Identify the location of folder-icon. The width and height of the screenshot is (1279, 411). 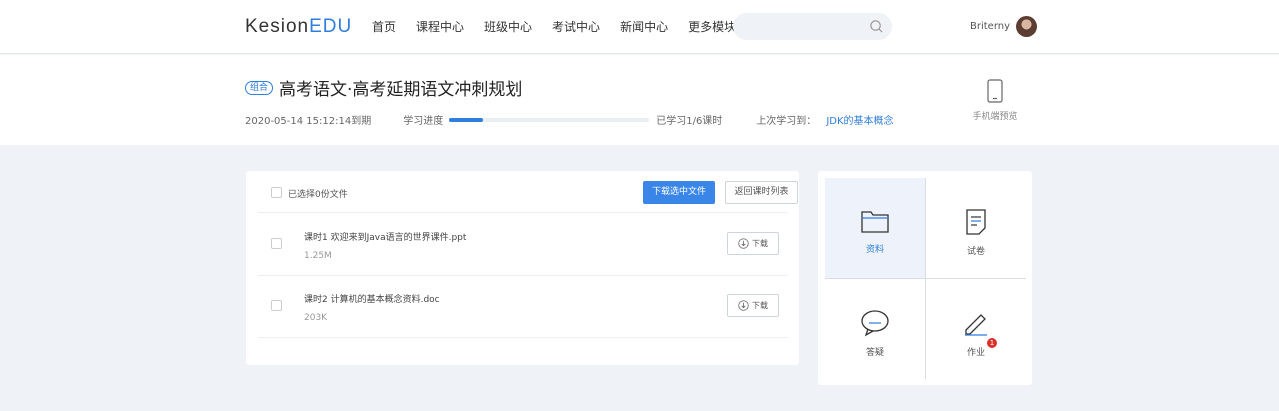
(875, 222).